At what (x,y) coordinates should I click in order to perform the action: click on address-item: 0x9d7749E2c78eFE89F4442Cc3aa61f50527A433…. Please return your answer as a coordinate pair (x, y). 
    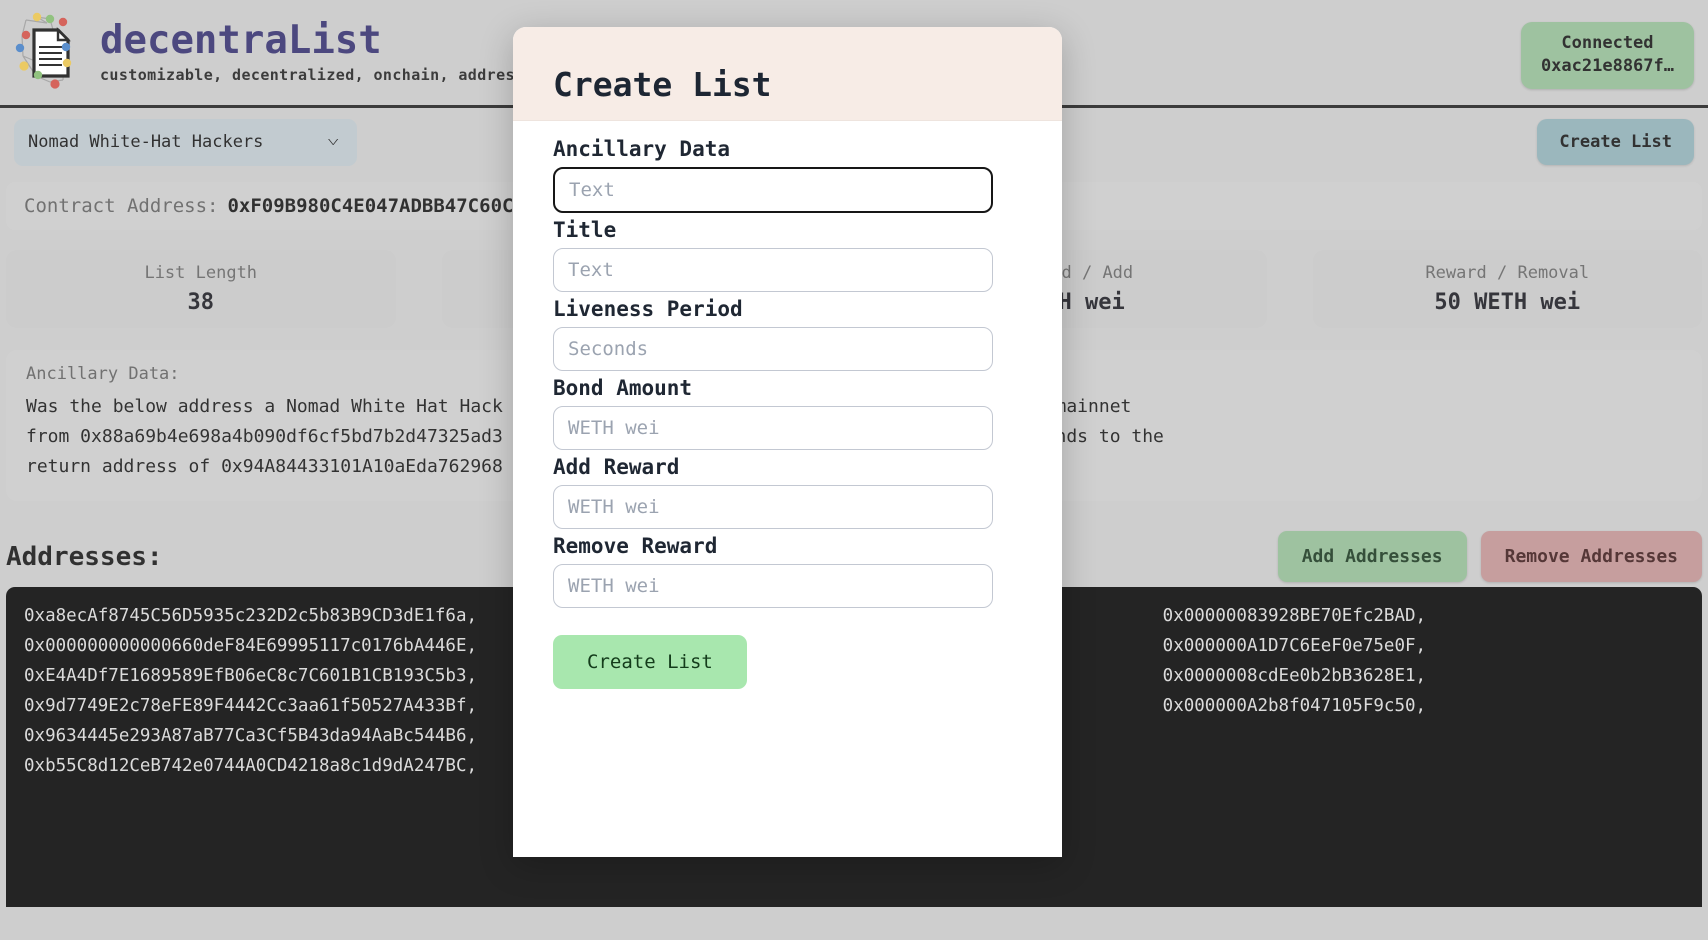
    Looking at the image, I should click on (251, 705).